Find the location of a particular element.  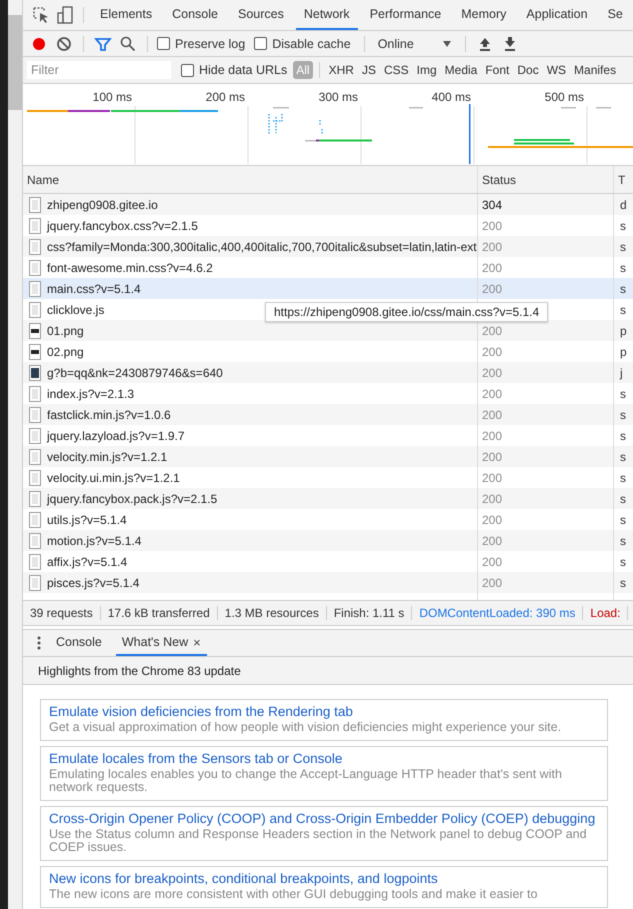

drawer-tab: Console is located at coordinates (79, 643).